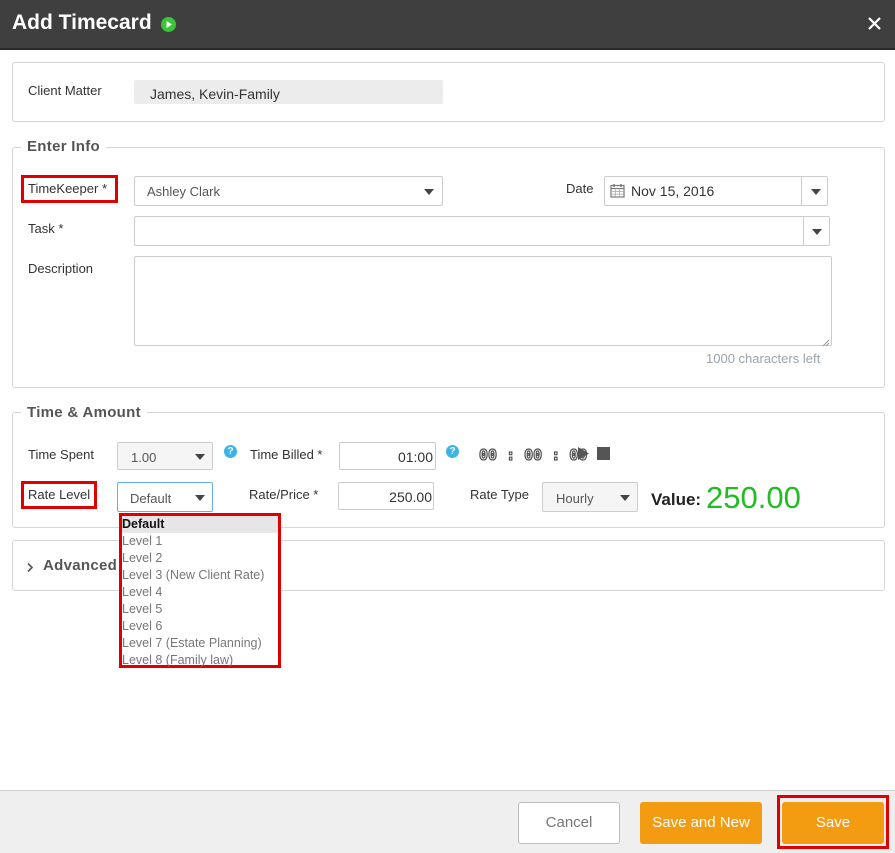  What do you see at coordinates (701, 823) in the screenshot?
I see `save-and-new-button: Save and New` at bounding box center [701, 823].